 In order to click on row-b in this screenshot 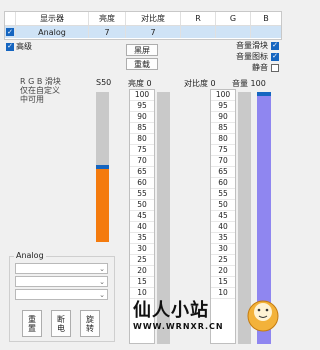, I will do `click(266, 32)`.